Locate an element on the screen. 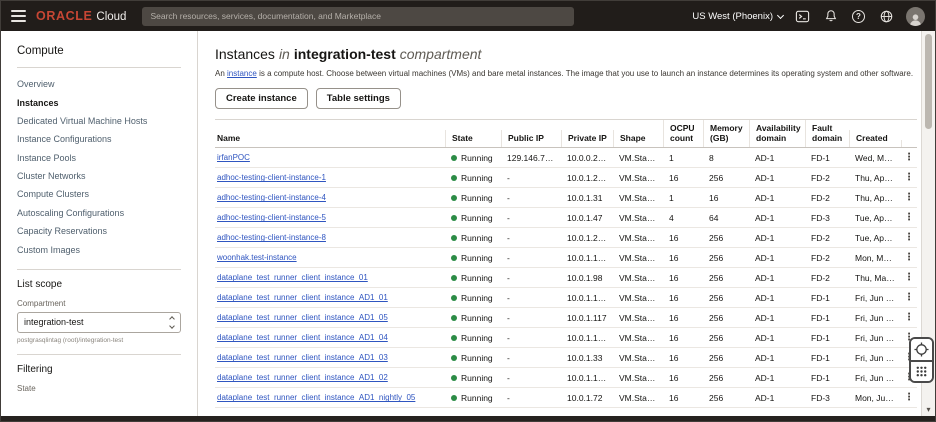 Image resolution: width=936 pixels, height=422 pixels. state-filter-label: State is located at coordinates (26, 388).